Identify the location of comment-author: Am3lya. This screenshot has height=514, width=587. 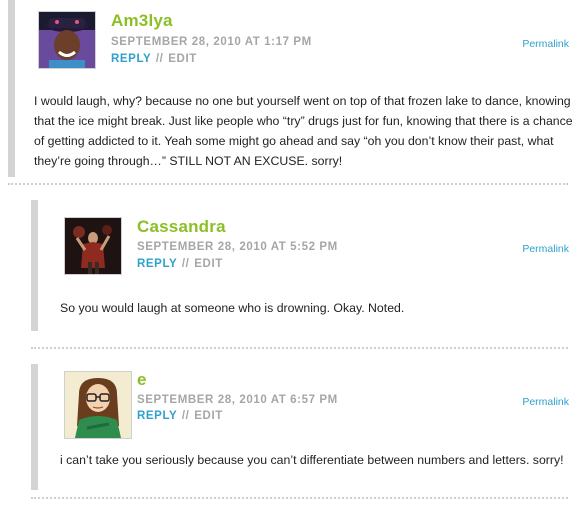
(142, 21).